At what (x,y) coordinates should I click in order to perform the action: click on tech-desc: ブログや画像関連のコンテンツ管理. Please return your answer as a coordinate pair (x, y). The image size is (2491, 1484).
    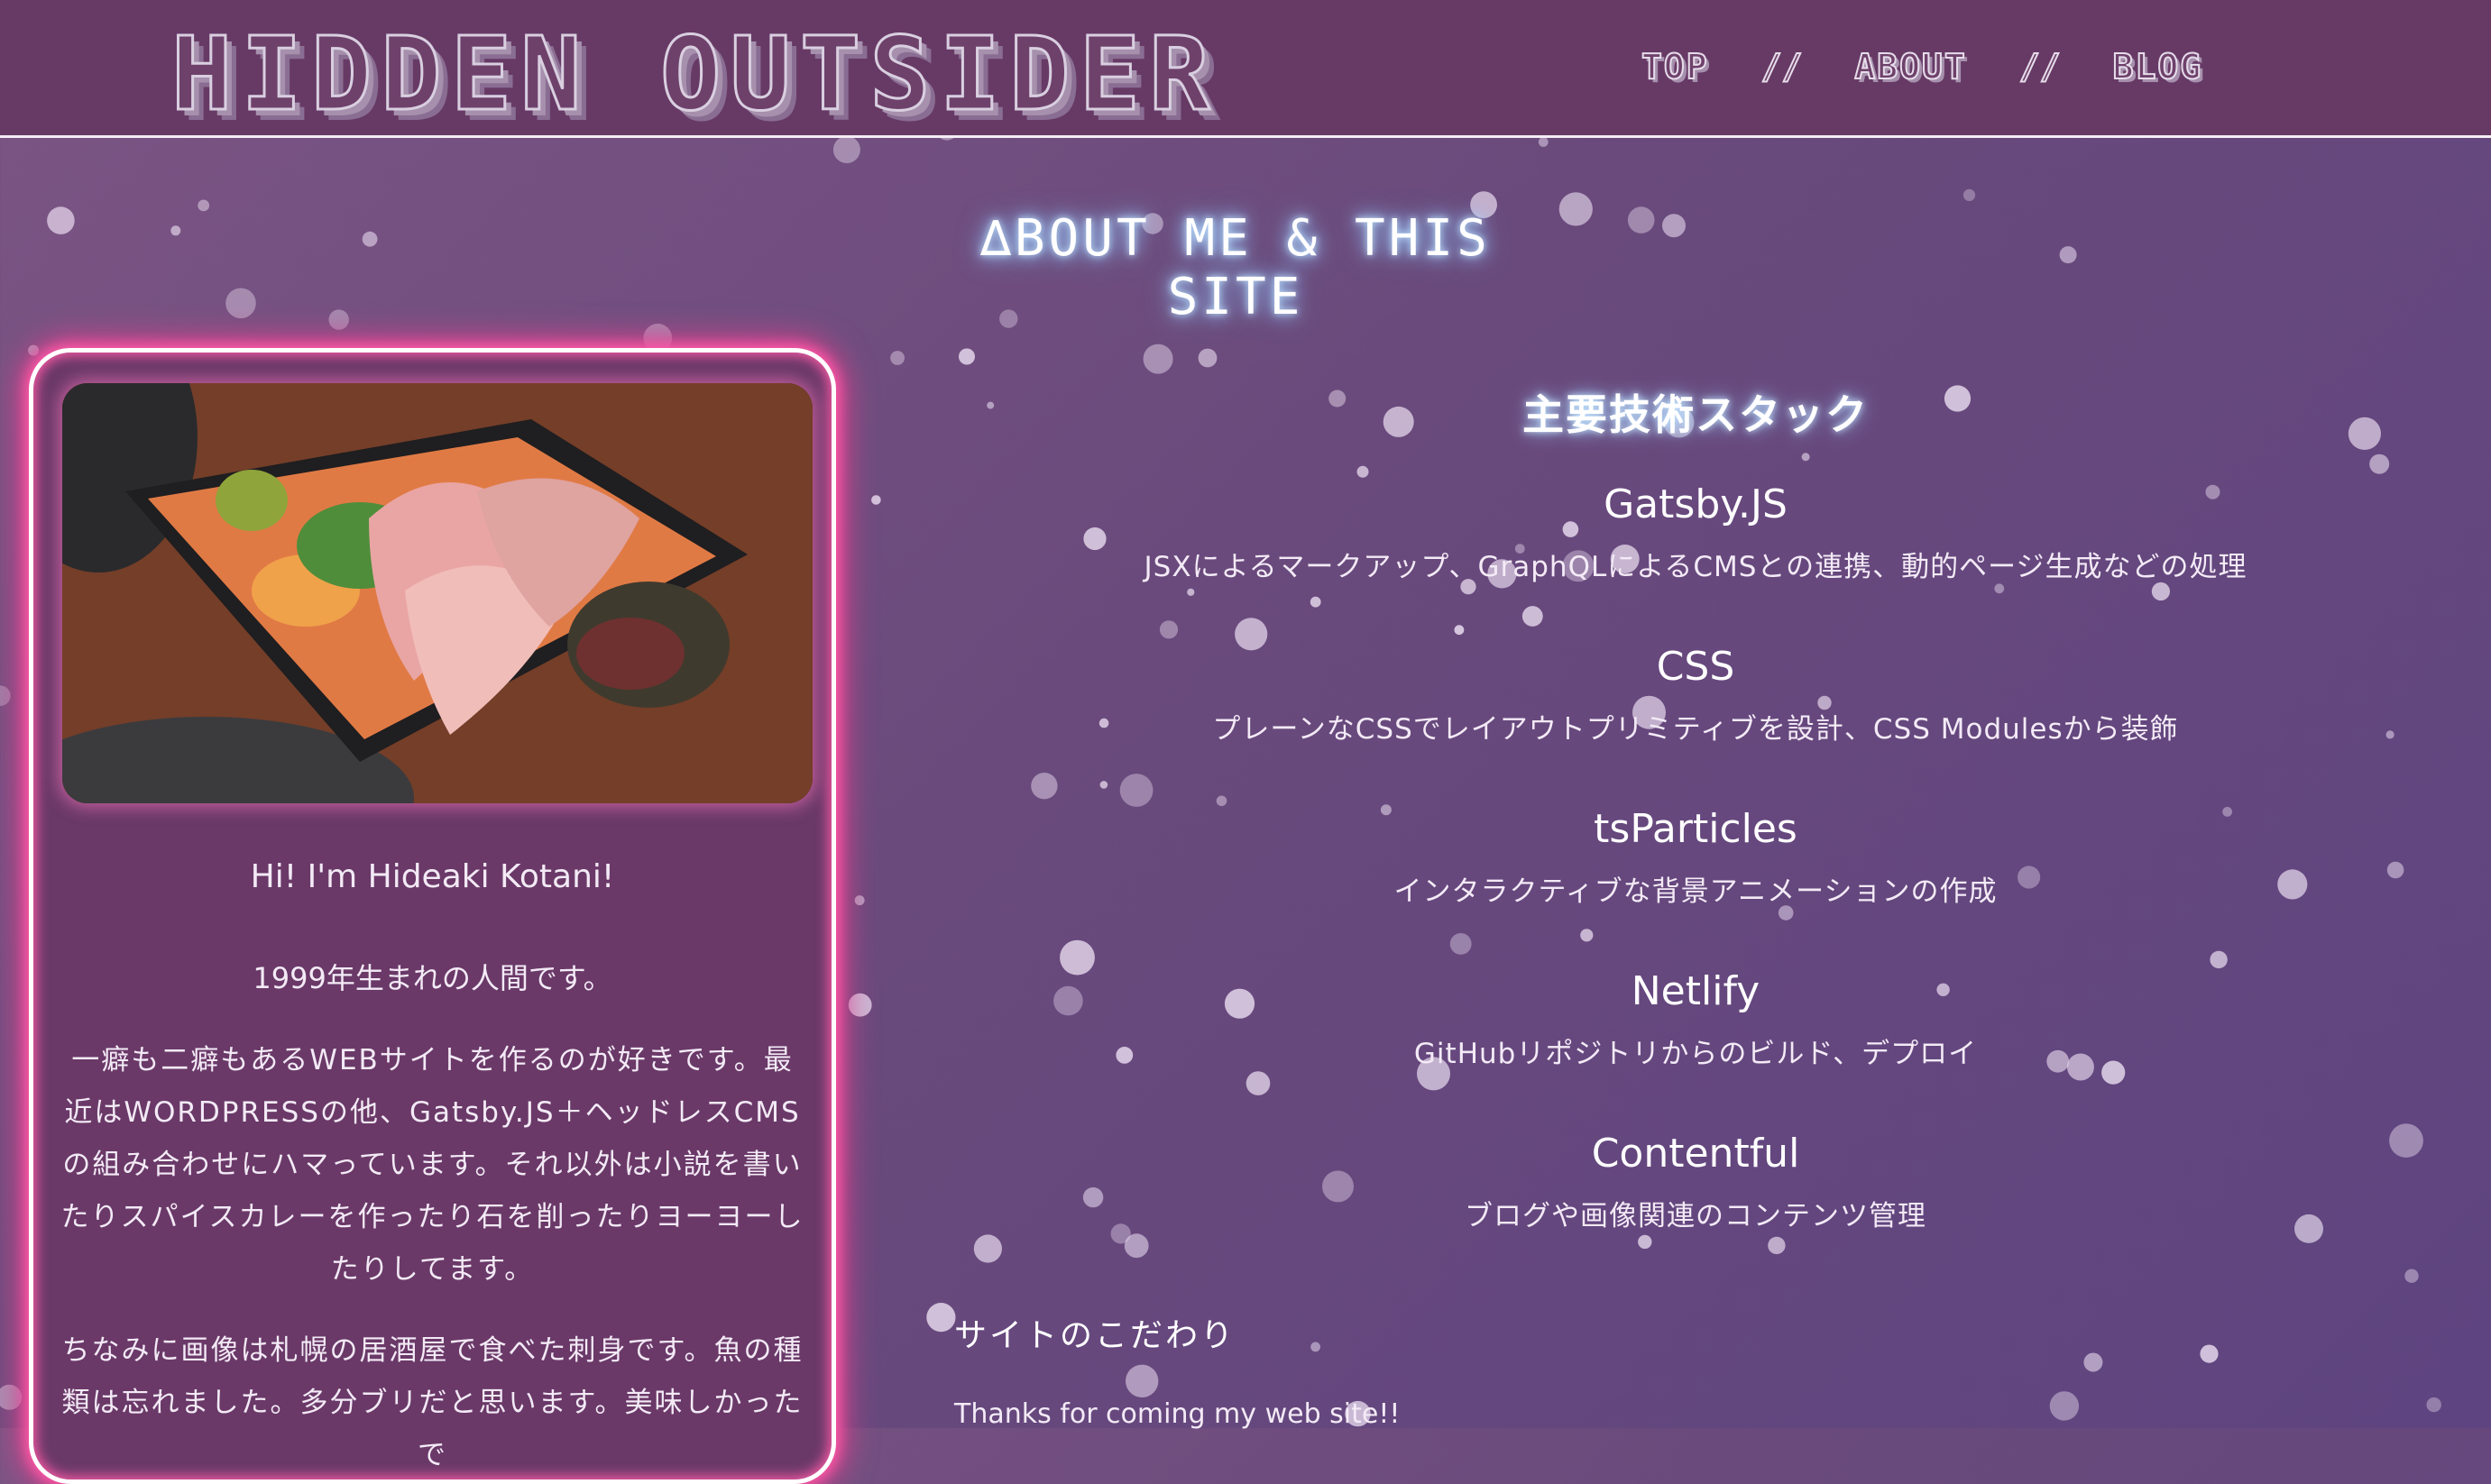
    Looking at the image, I should click on (1695, 1216).